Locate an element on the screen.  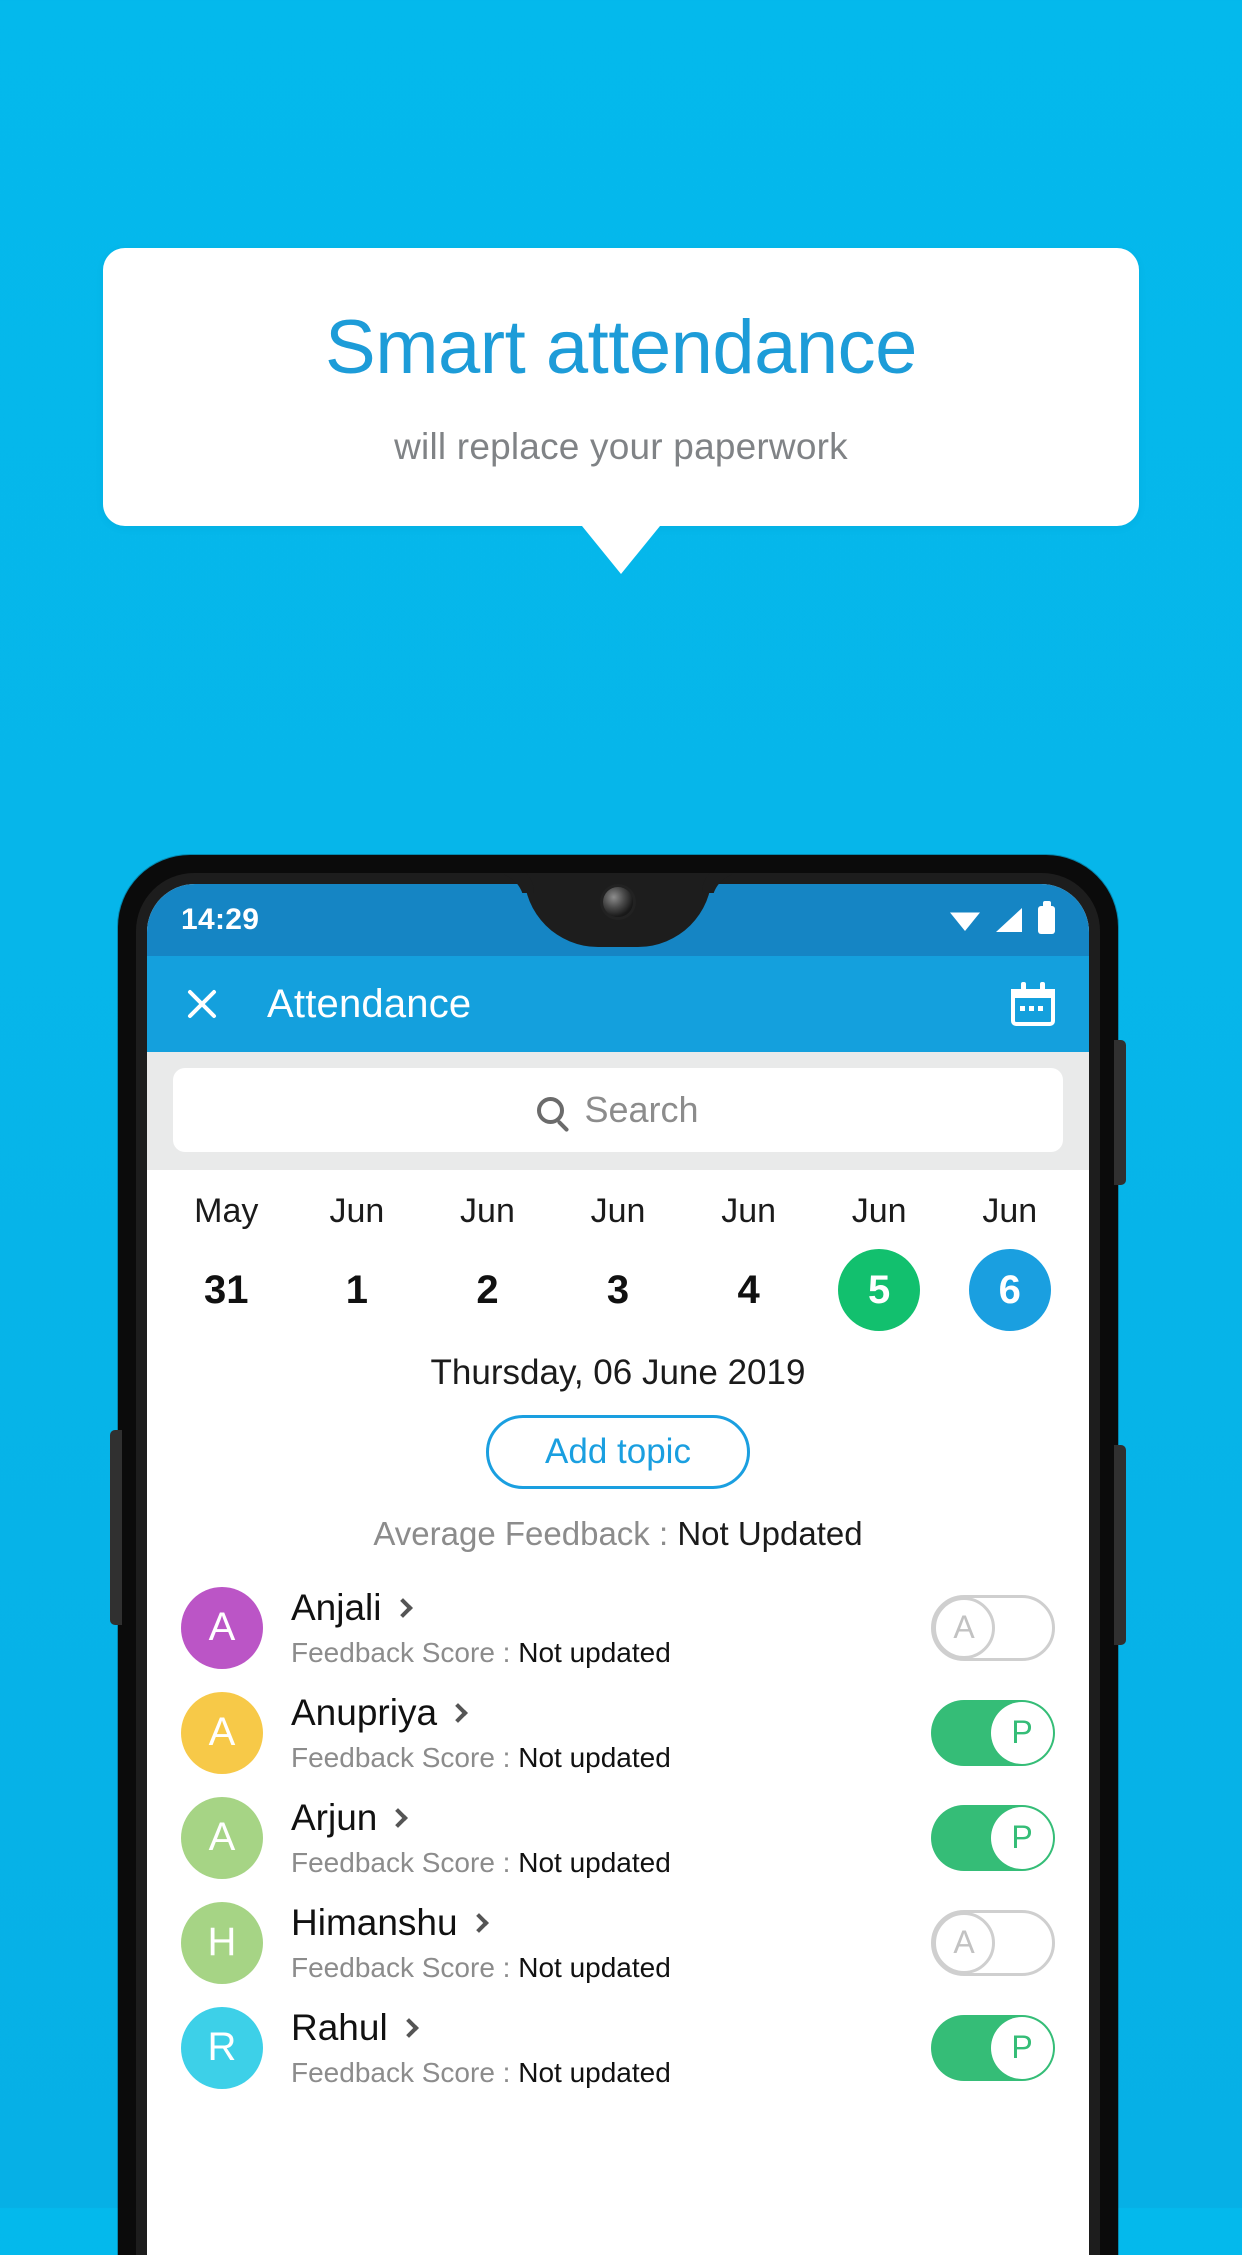
search-icon is located at coordinates (551, 1110).